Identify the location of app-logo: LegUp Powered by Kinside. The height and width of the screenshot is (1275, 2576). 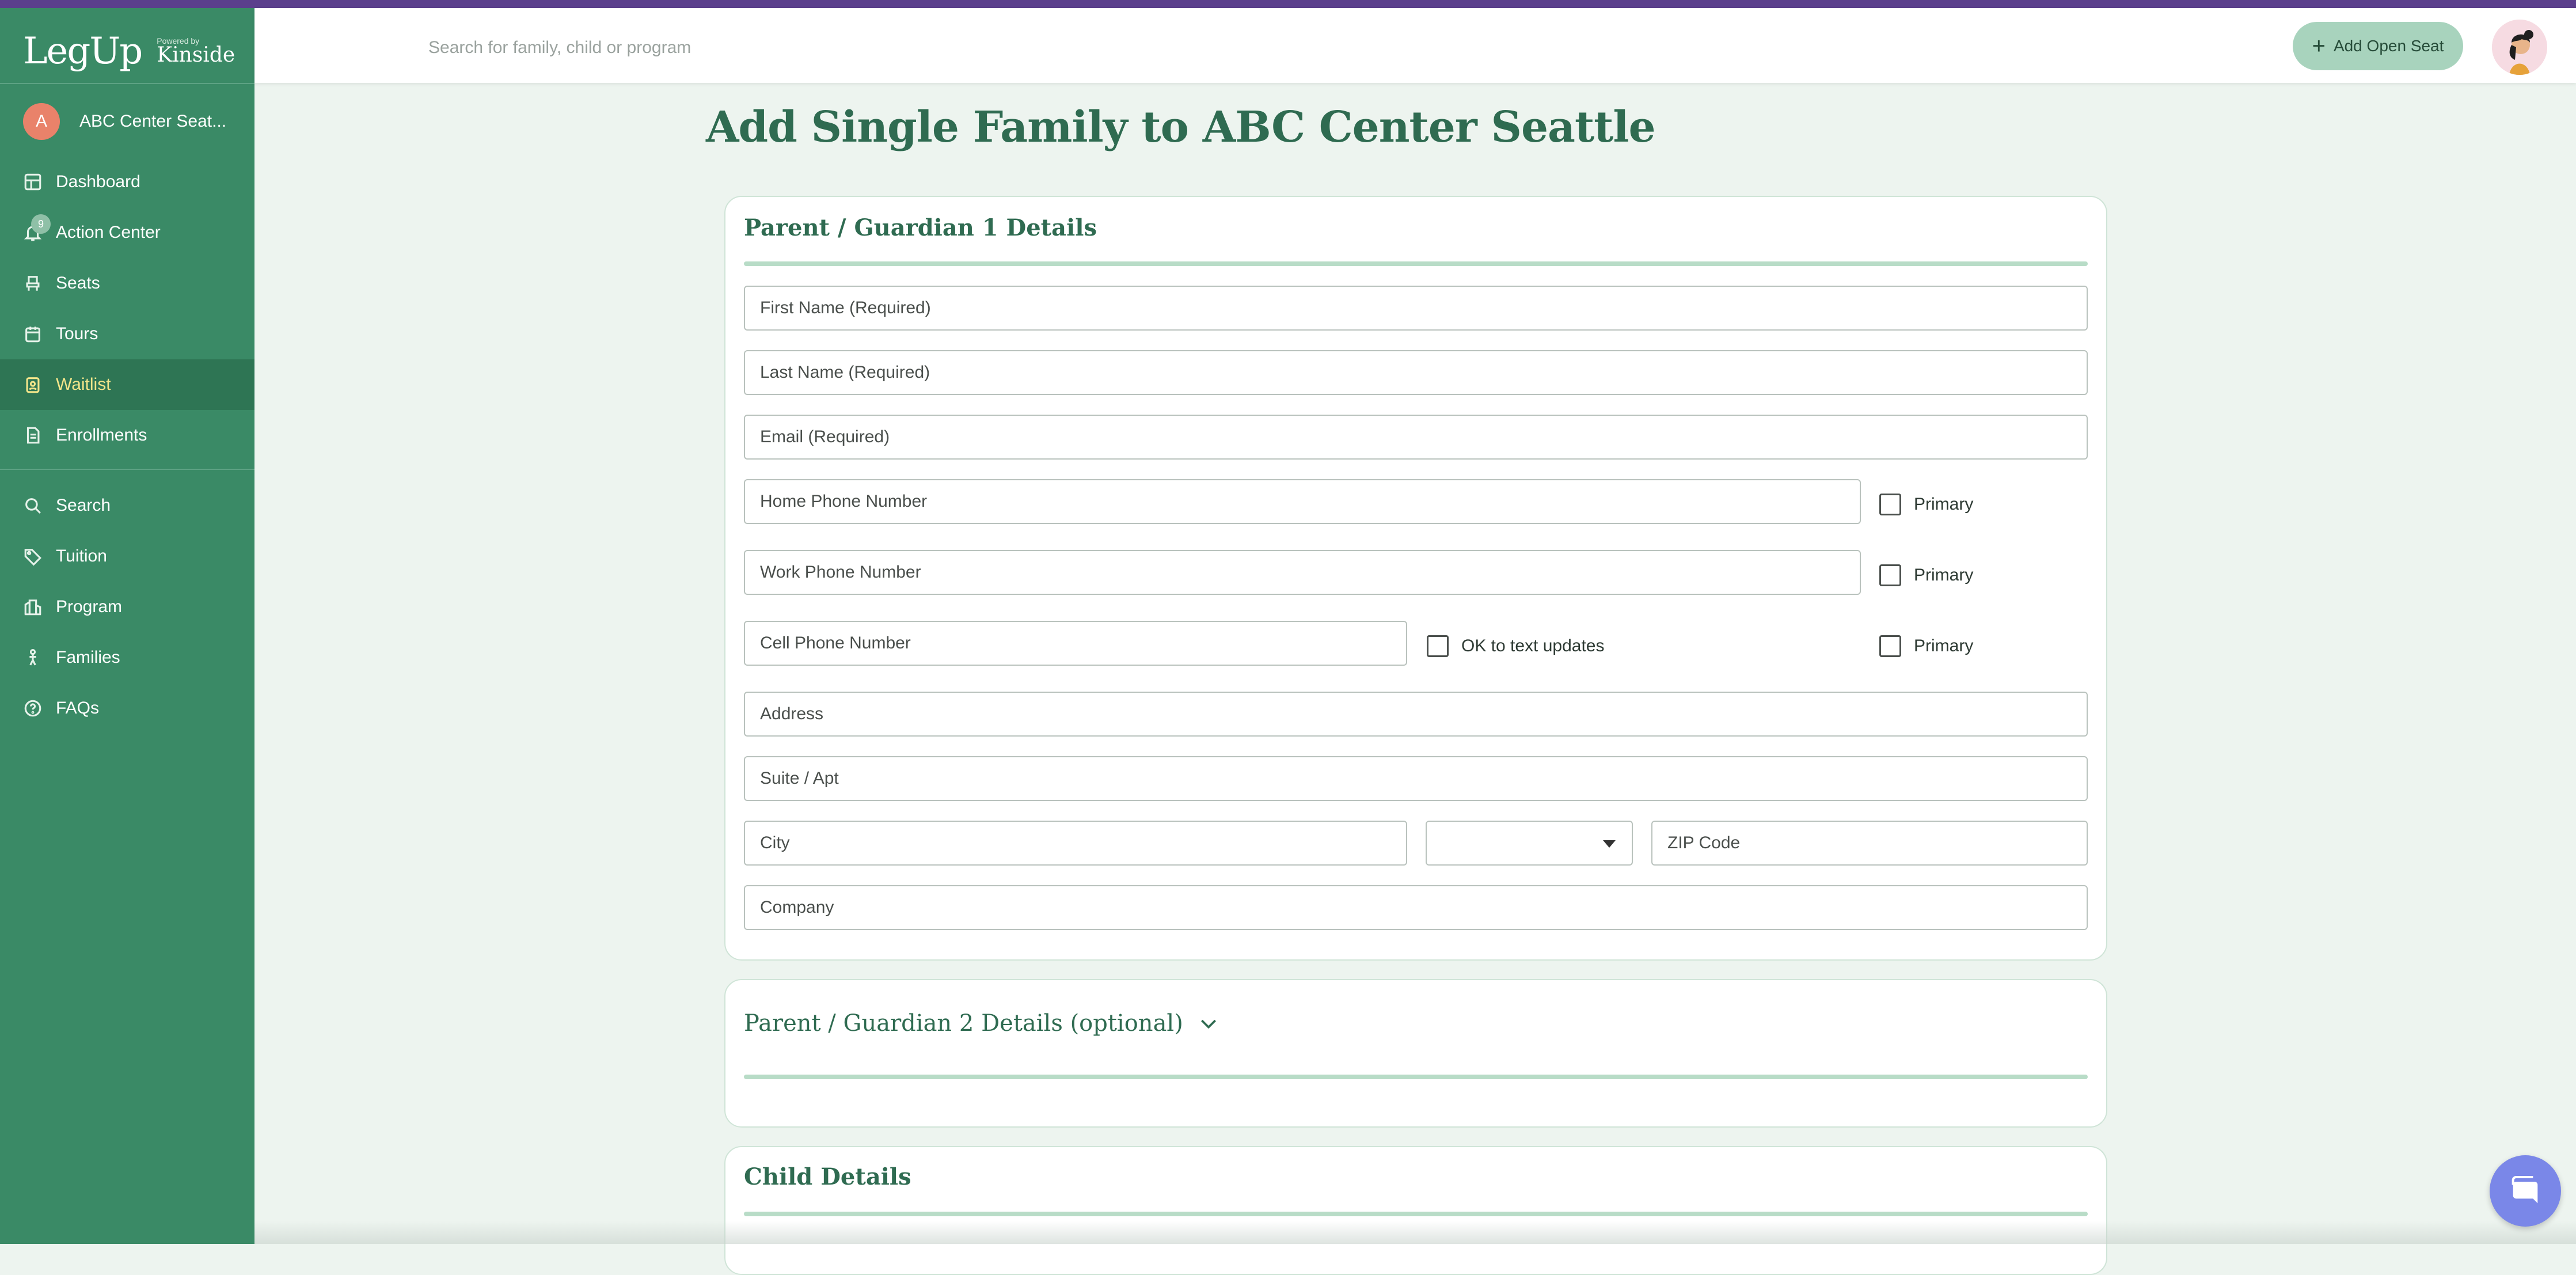
(129, 51).